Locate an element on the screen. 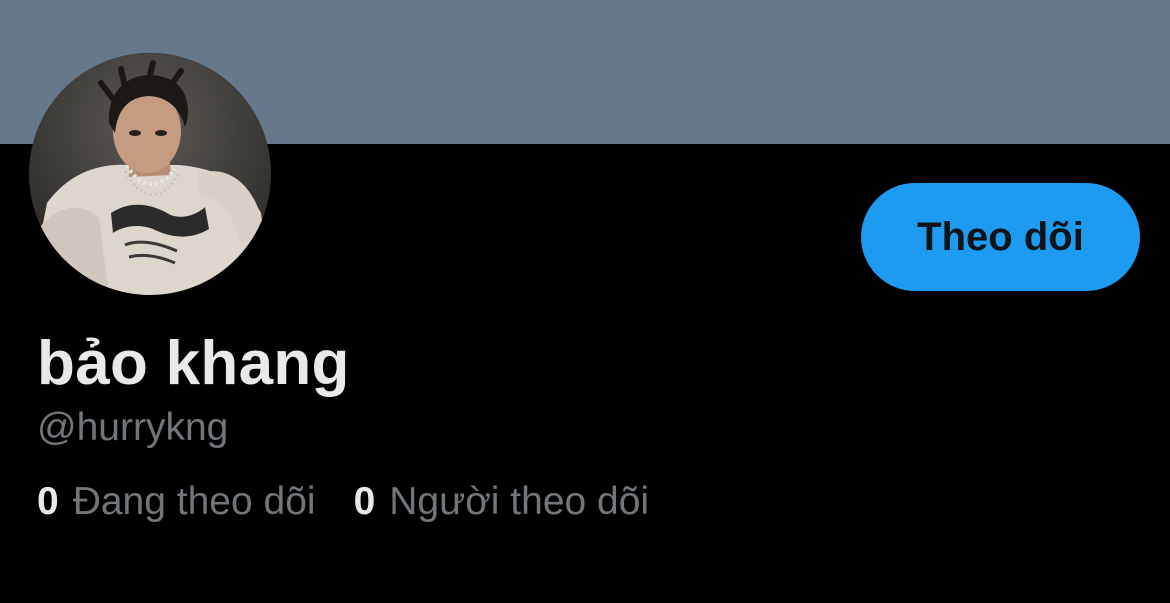 The height and width of the screenshot is (603, 1170). followers-stat: 0 Người theo dõi is located at coordinates (502, 502).